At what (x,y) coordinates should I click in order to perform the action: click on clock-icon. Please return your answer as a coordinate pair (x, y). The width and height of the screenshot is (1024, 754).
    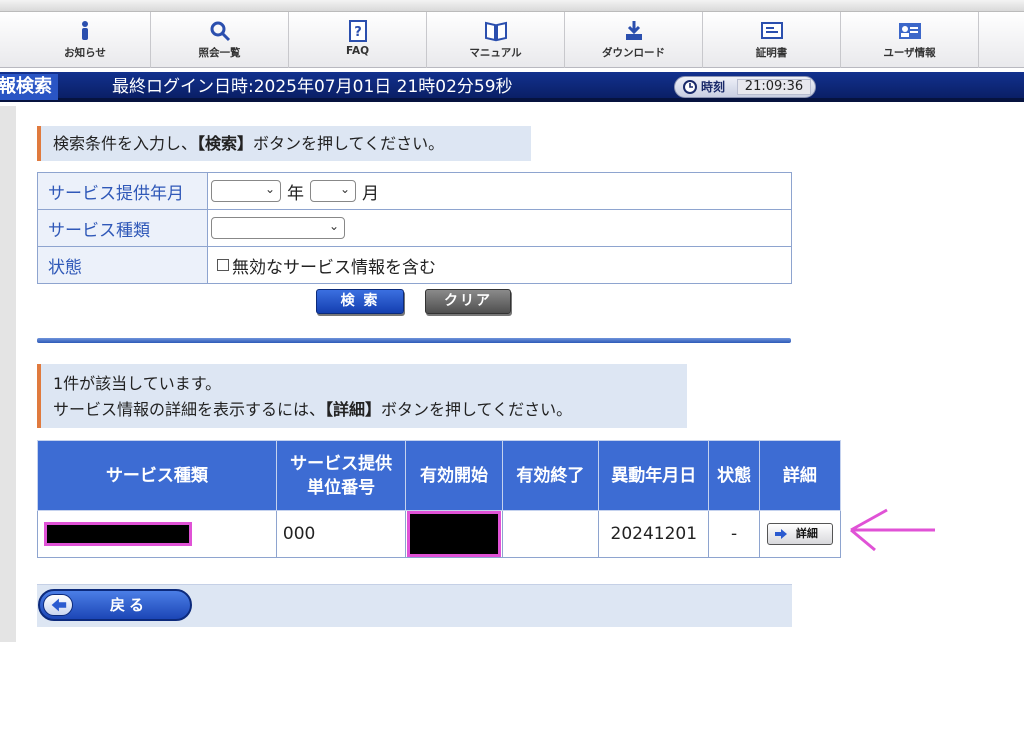
    Looking at the image, I should click on (690, 87).